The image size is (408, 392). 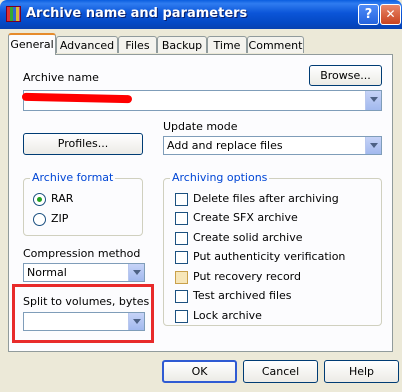 I want to click on authenticity-verification-checkbox, so click(x=181, y=257).